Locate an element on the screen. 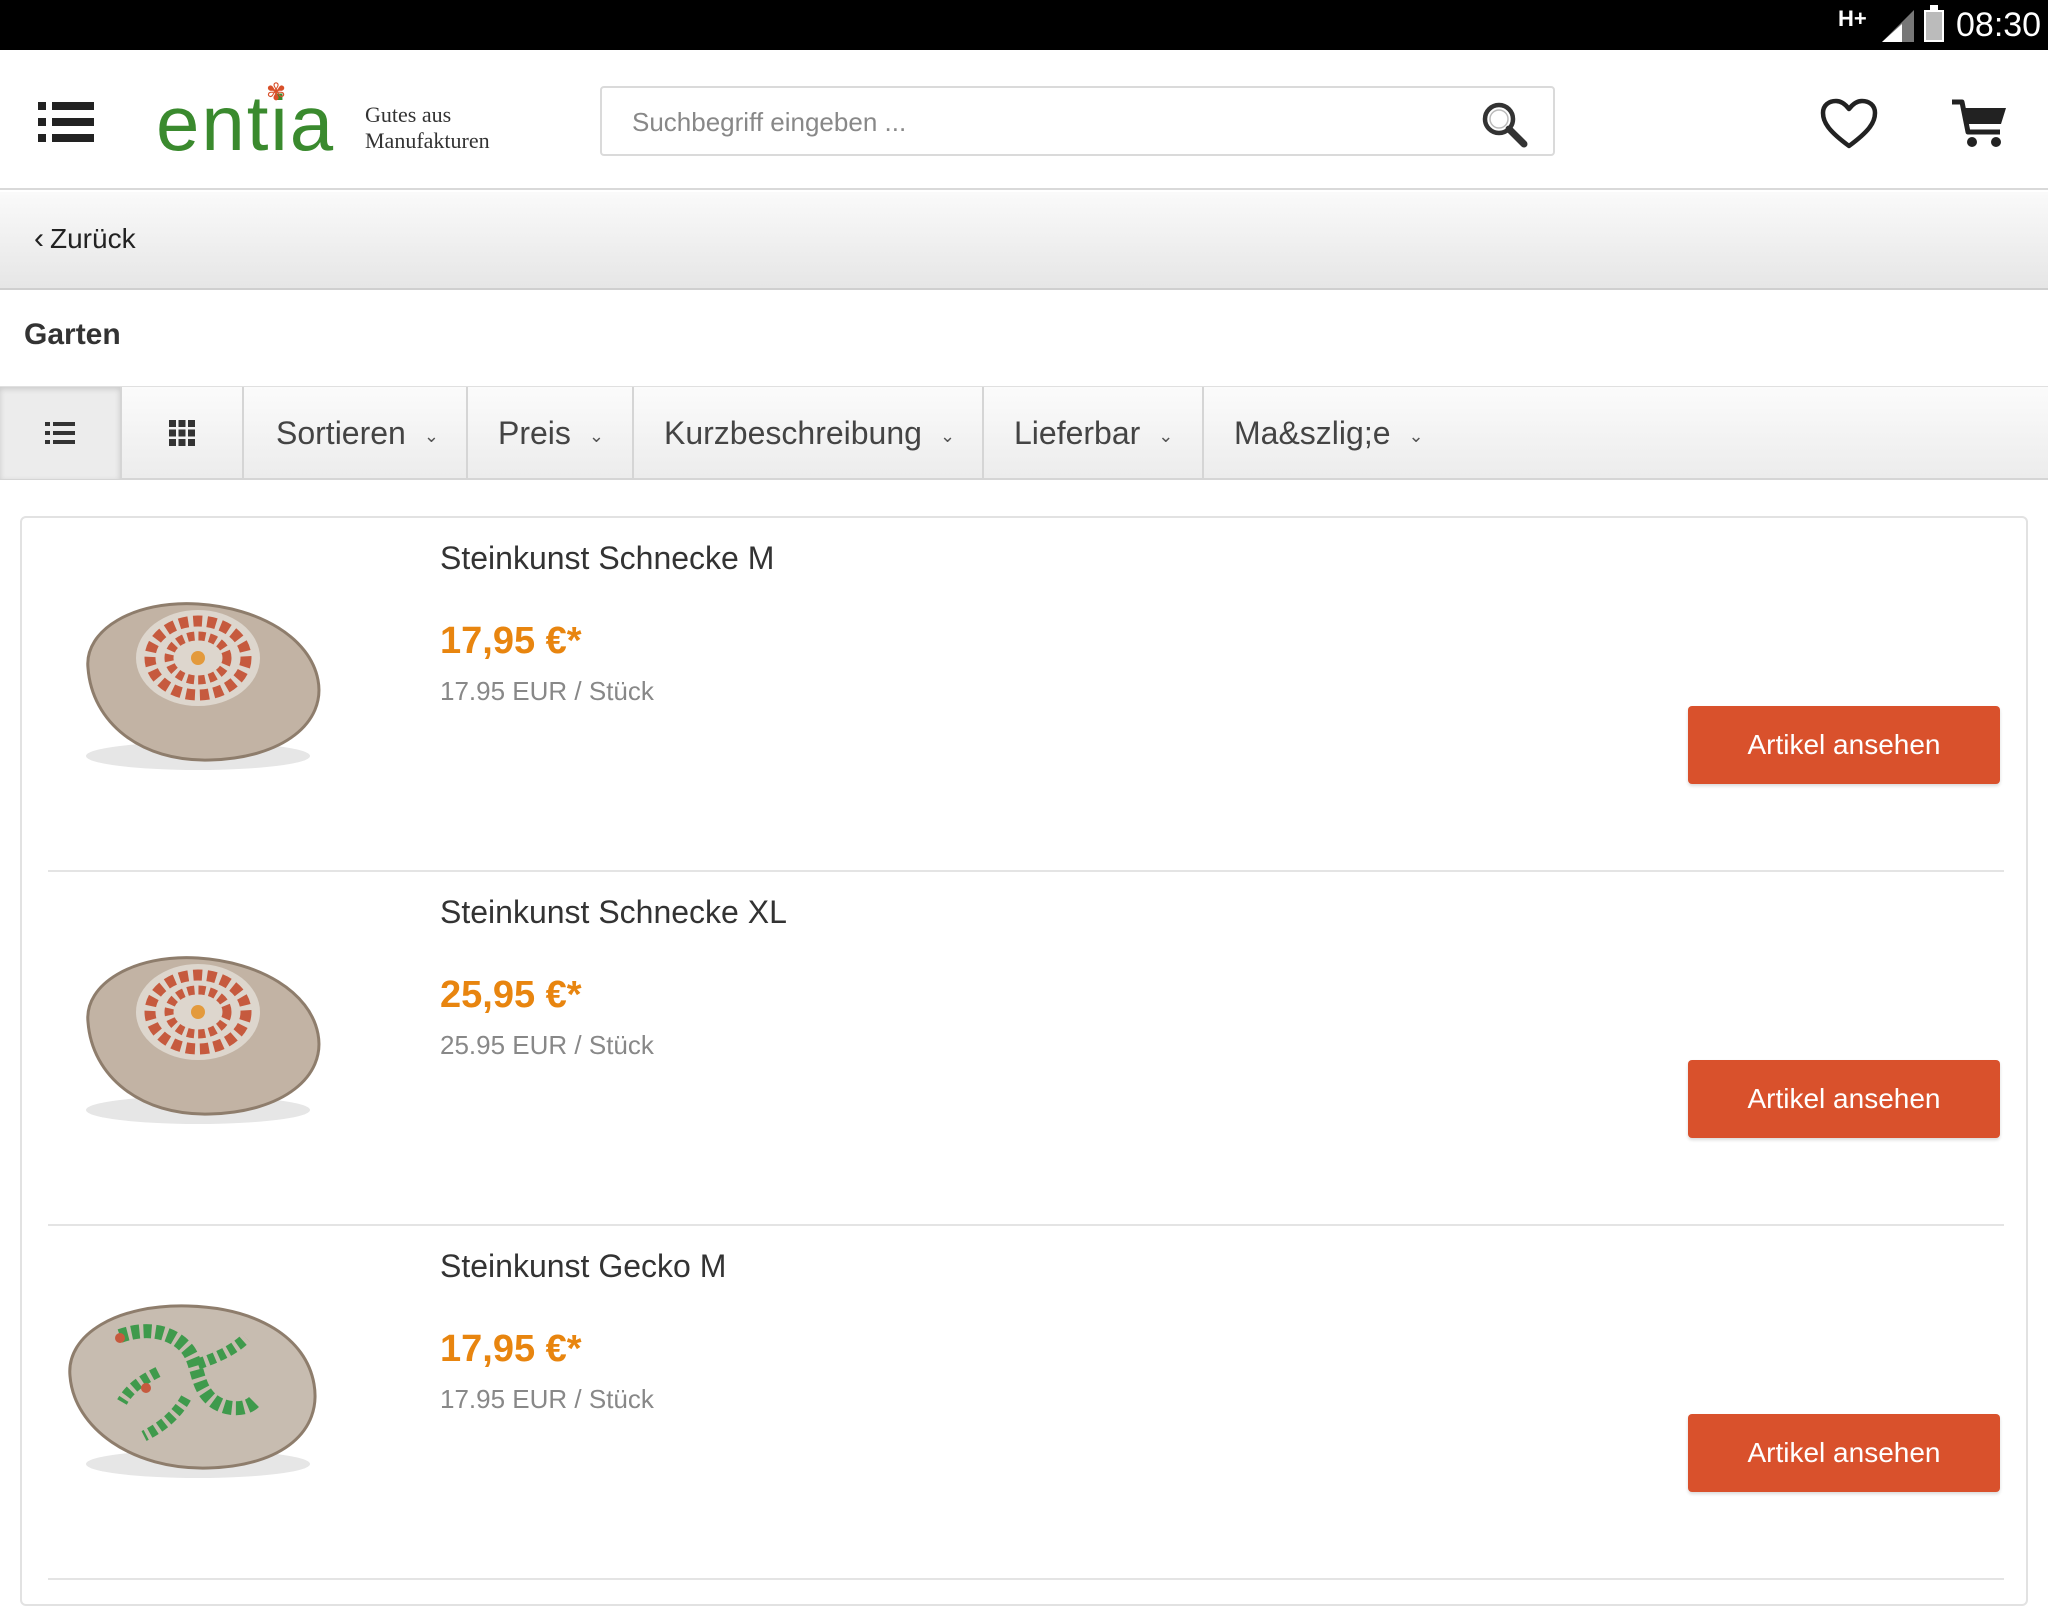 Image resolution: width=2048 pixels, height=1606 pixels. back-button: ‹ Zurück is located at coordinates (85, 239).